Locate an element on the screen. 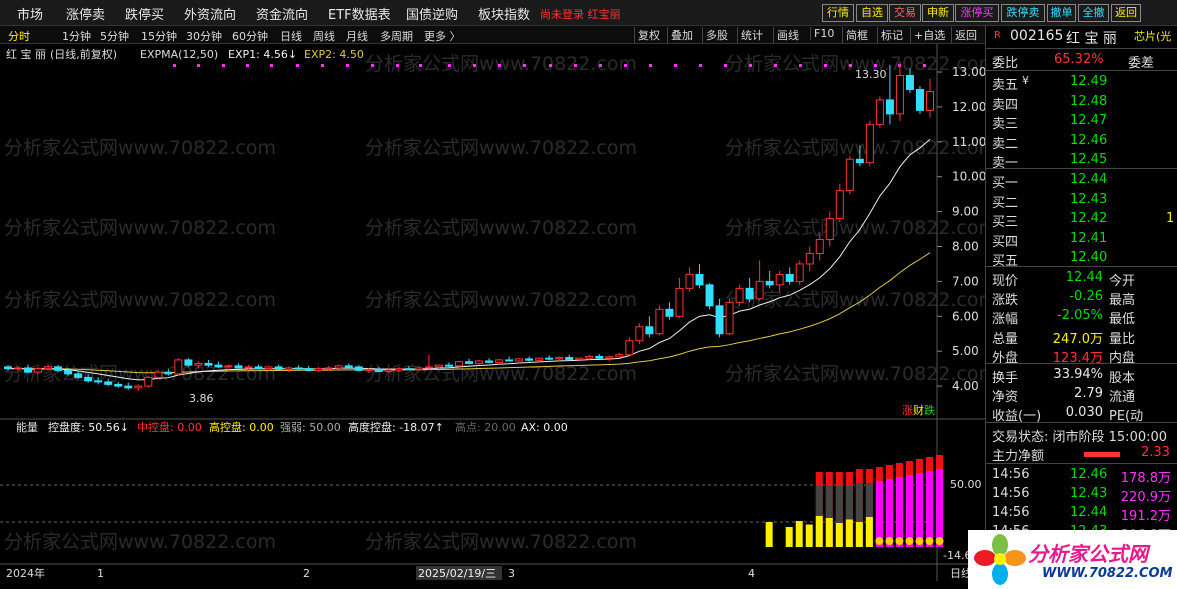 This screenshot has width=1177, height=589. indicator-axis-mid: 50.00 is located at coordinates (966, 484).